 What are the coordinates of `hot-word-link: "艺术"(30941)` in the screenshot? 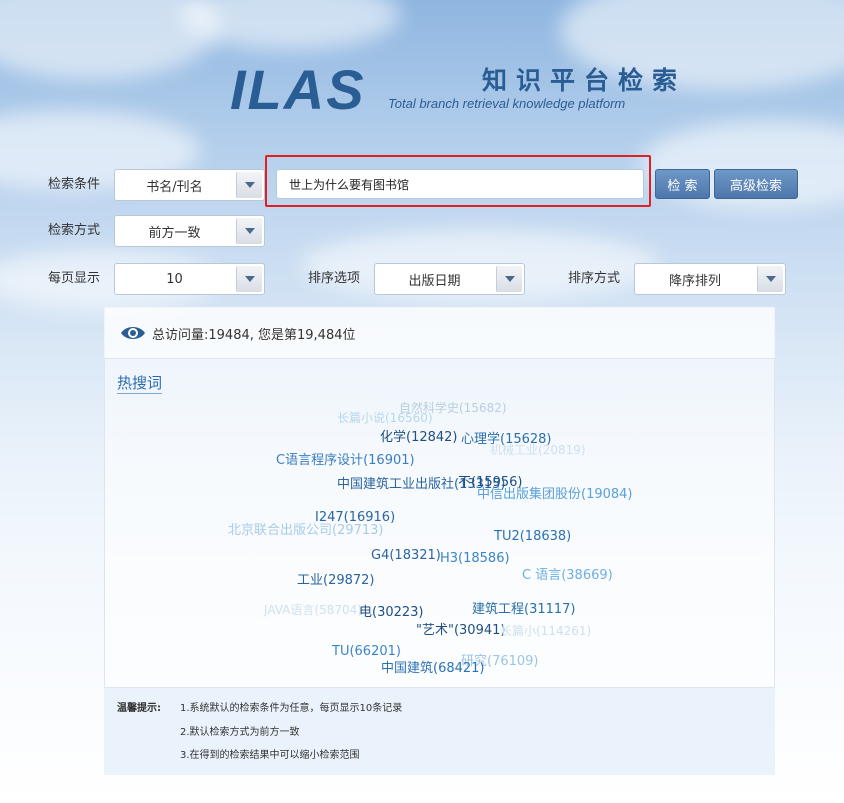 It's located at (460, 630).